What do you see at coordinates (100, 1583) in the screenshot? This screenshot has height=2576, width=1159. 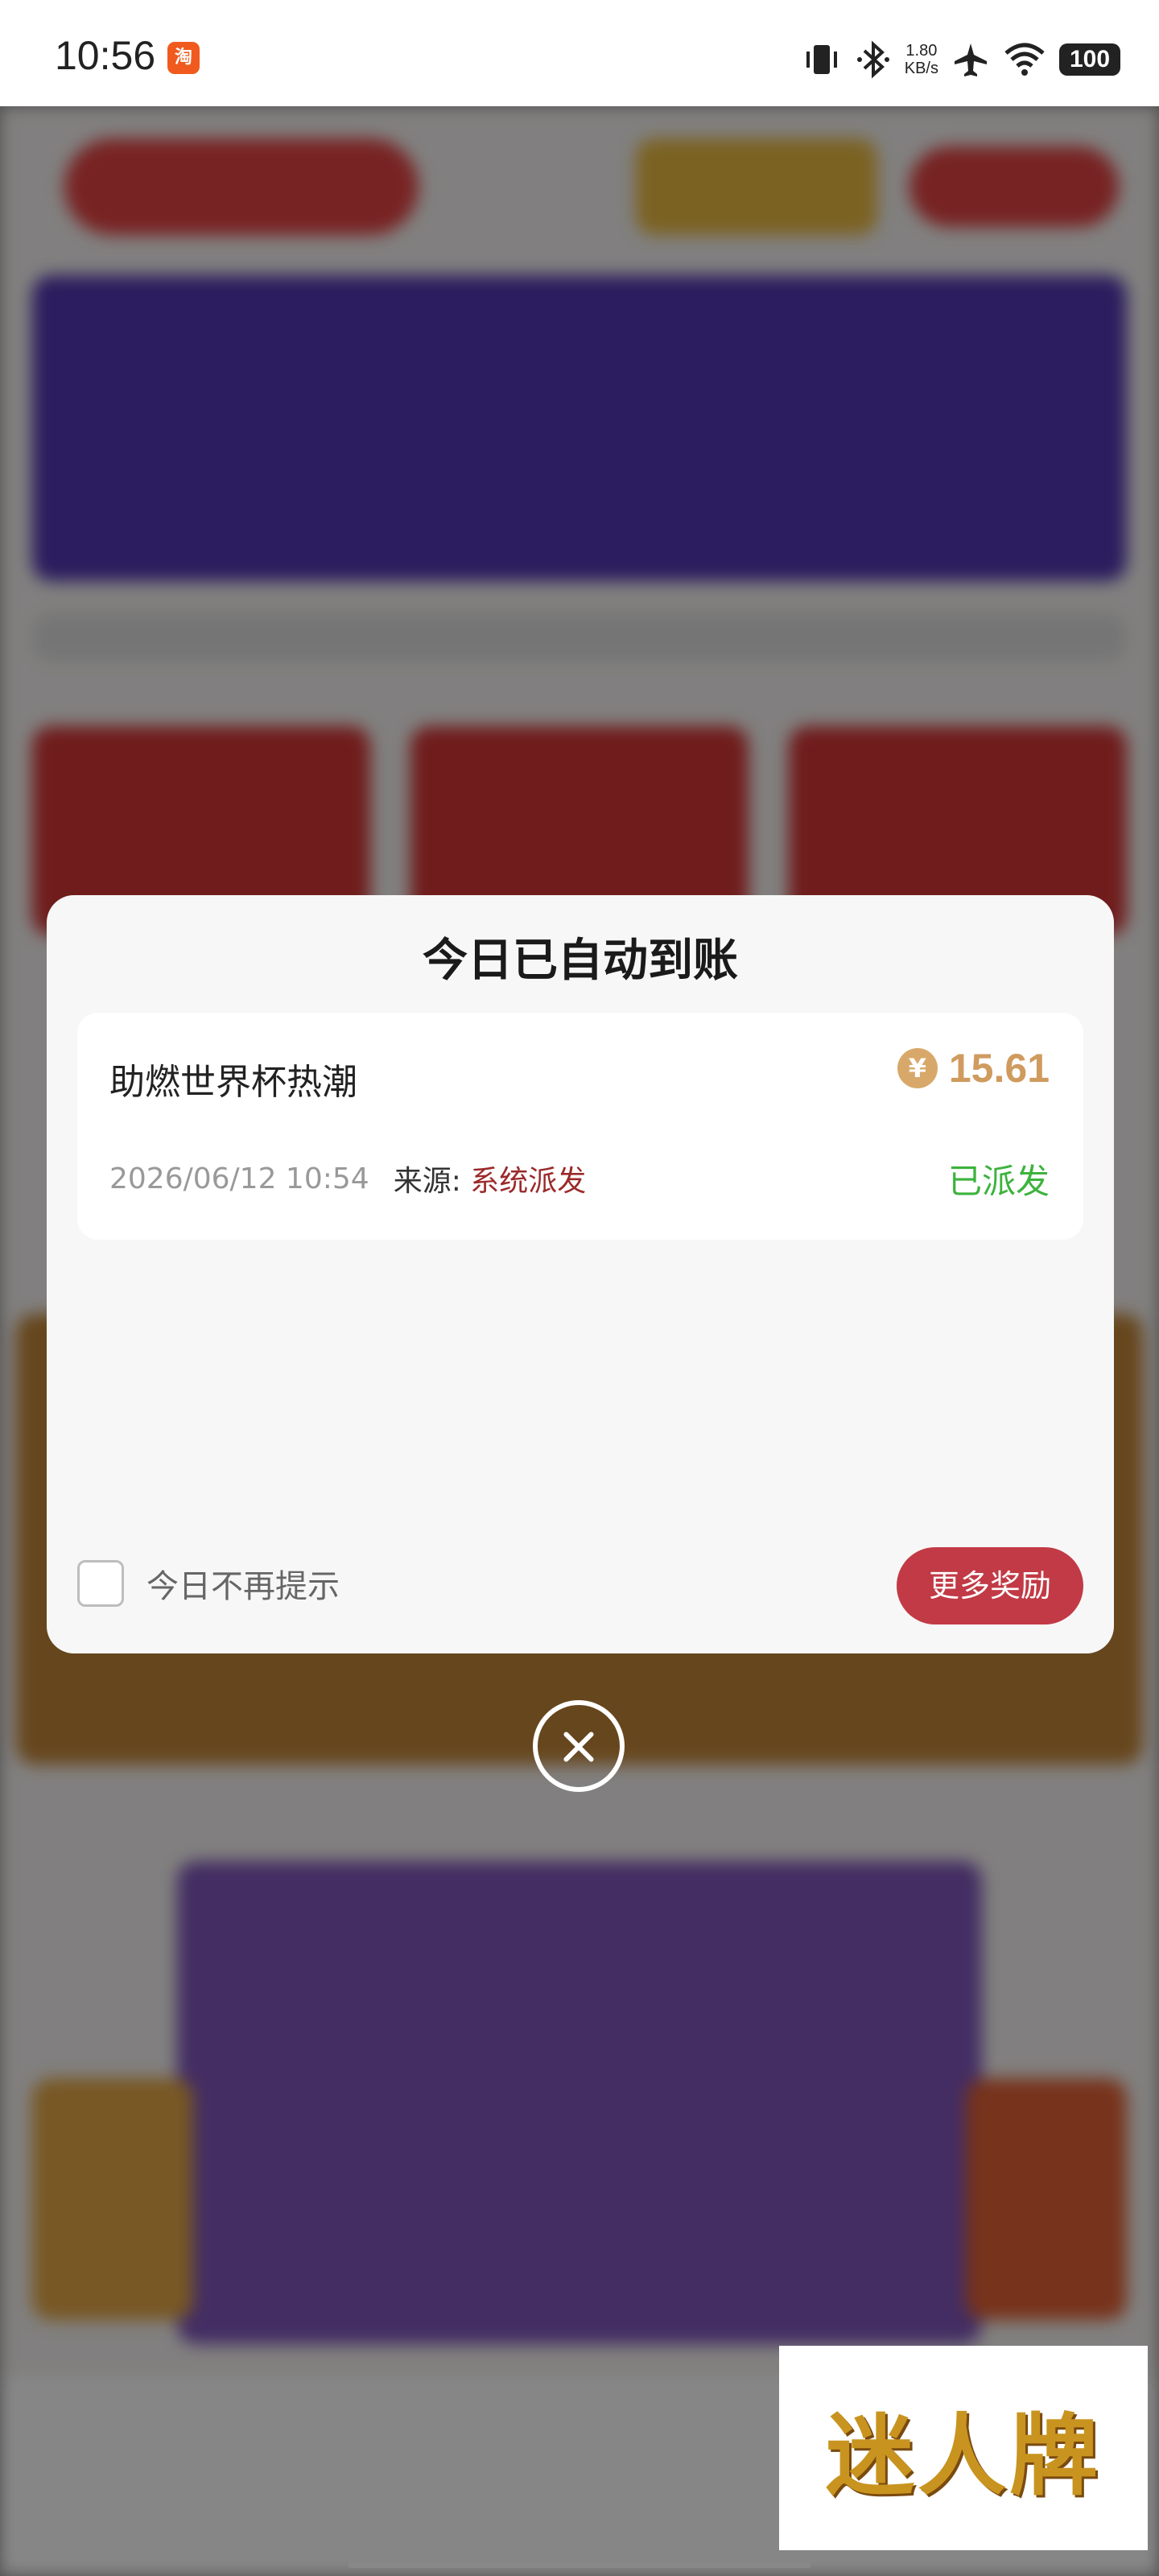 I see `dont-show-checkbox` at bounding box center [100, 1583].